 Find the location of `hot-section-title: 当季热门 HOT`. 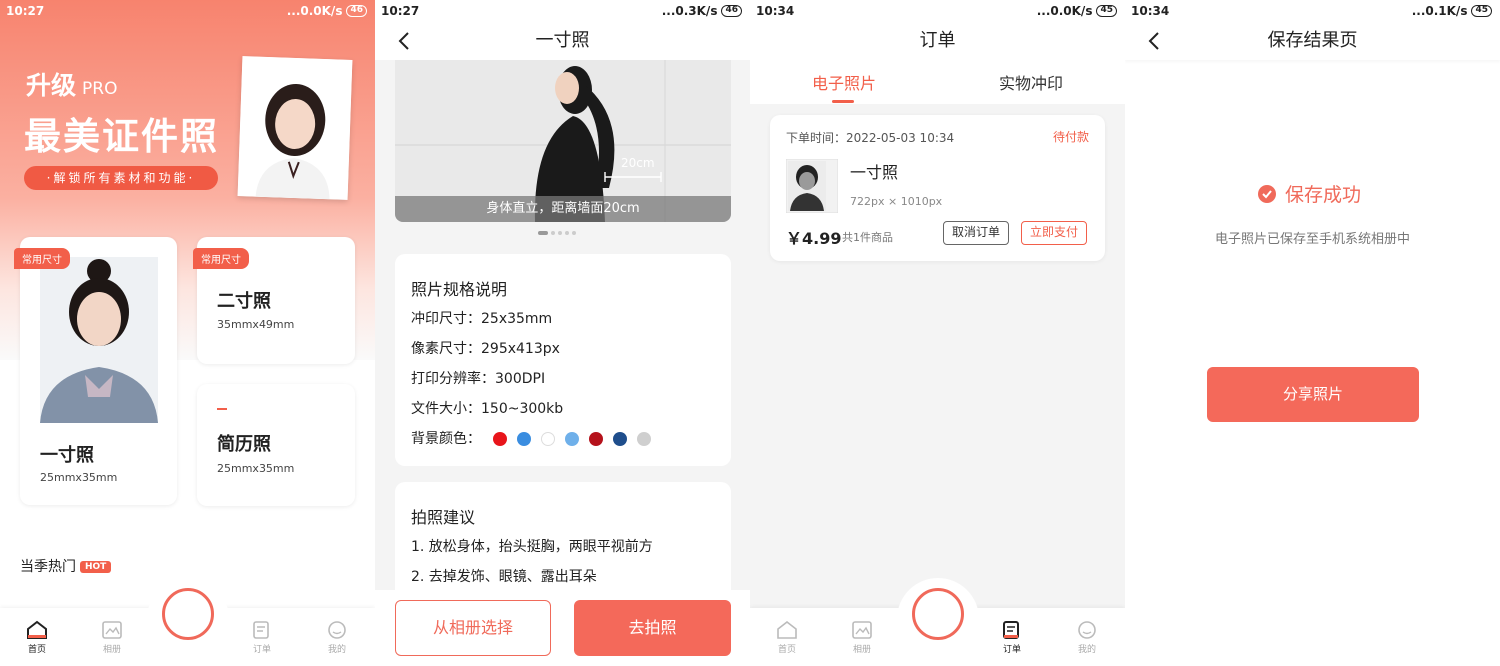

hot-section-title: 当季热门 HOT is located at coordinates (66, 566).